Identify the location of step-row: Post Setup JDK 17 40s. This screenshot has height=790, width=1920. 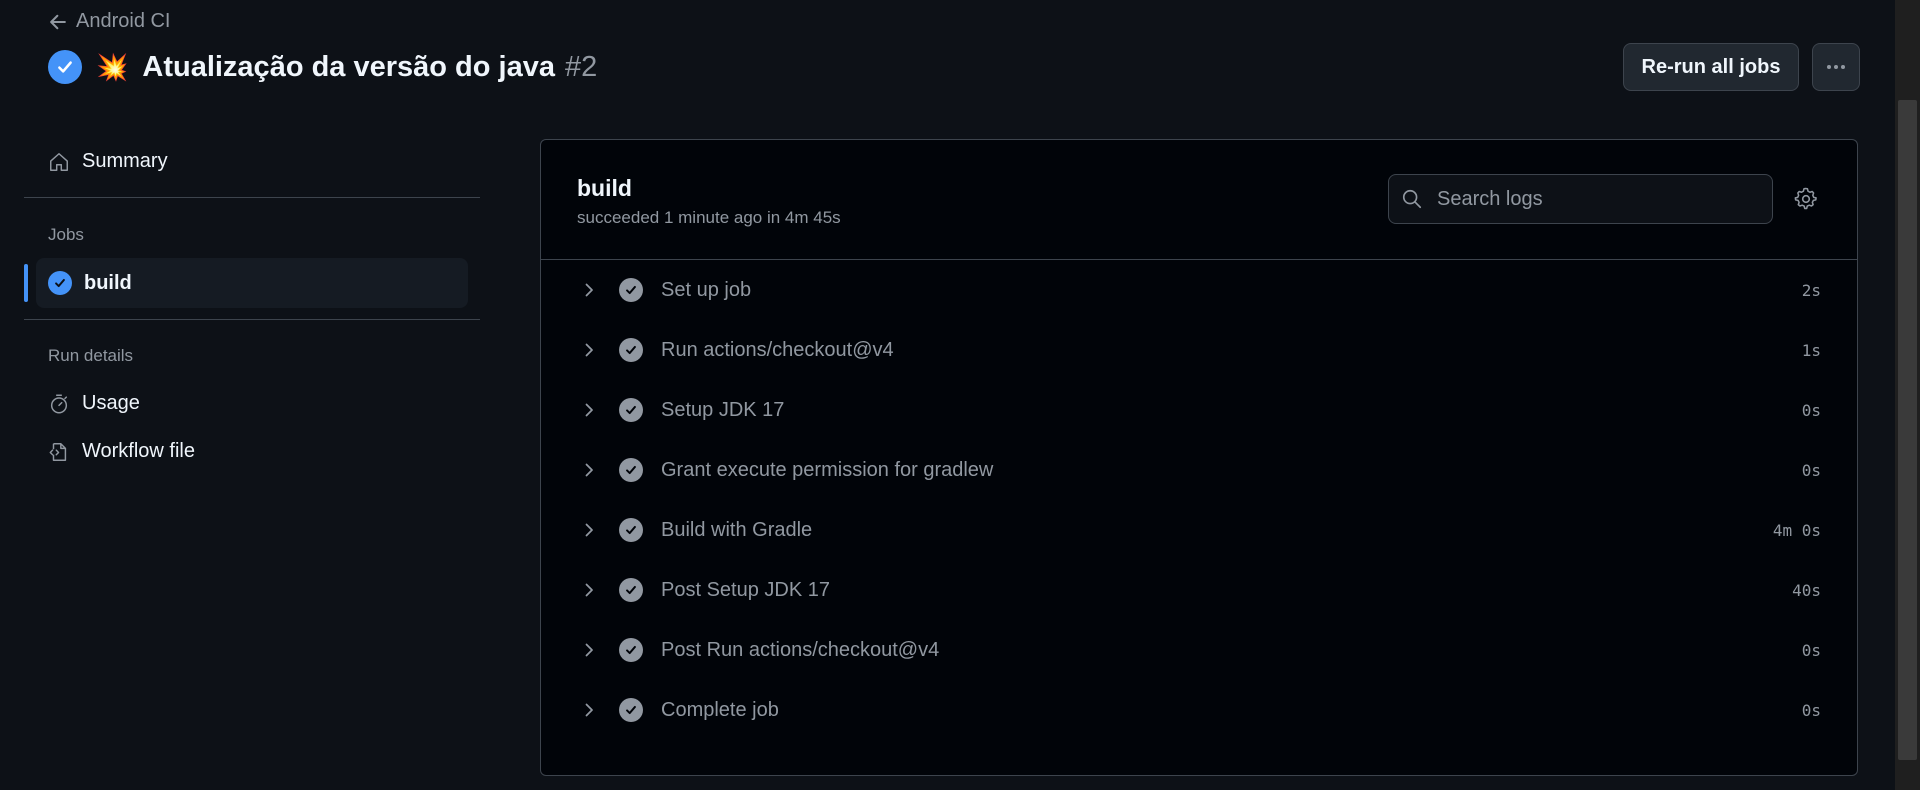
(1199, 590).